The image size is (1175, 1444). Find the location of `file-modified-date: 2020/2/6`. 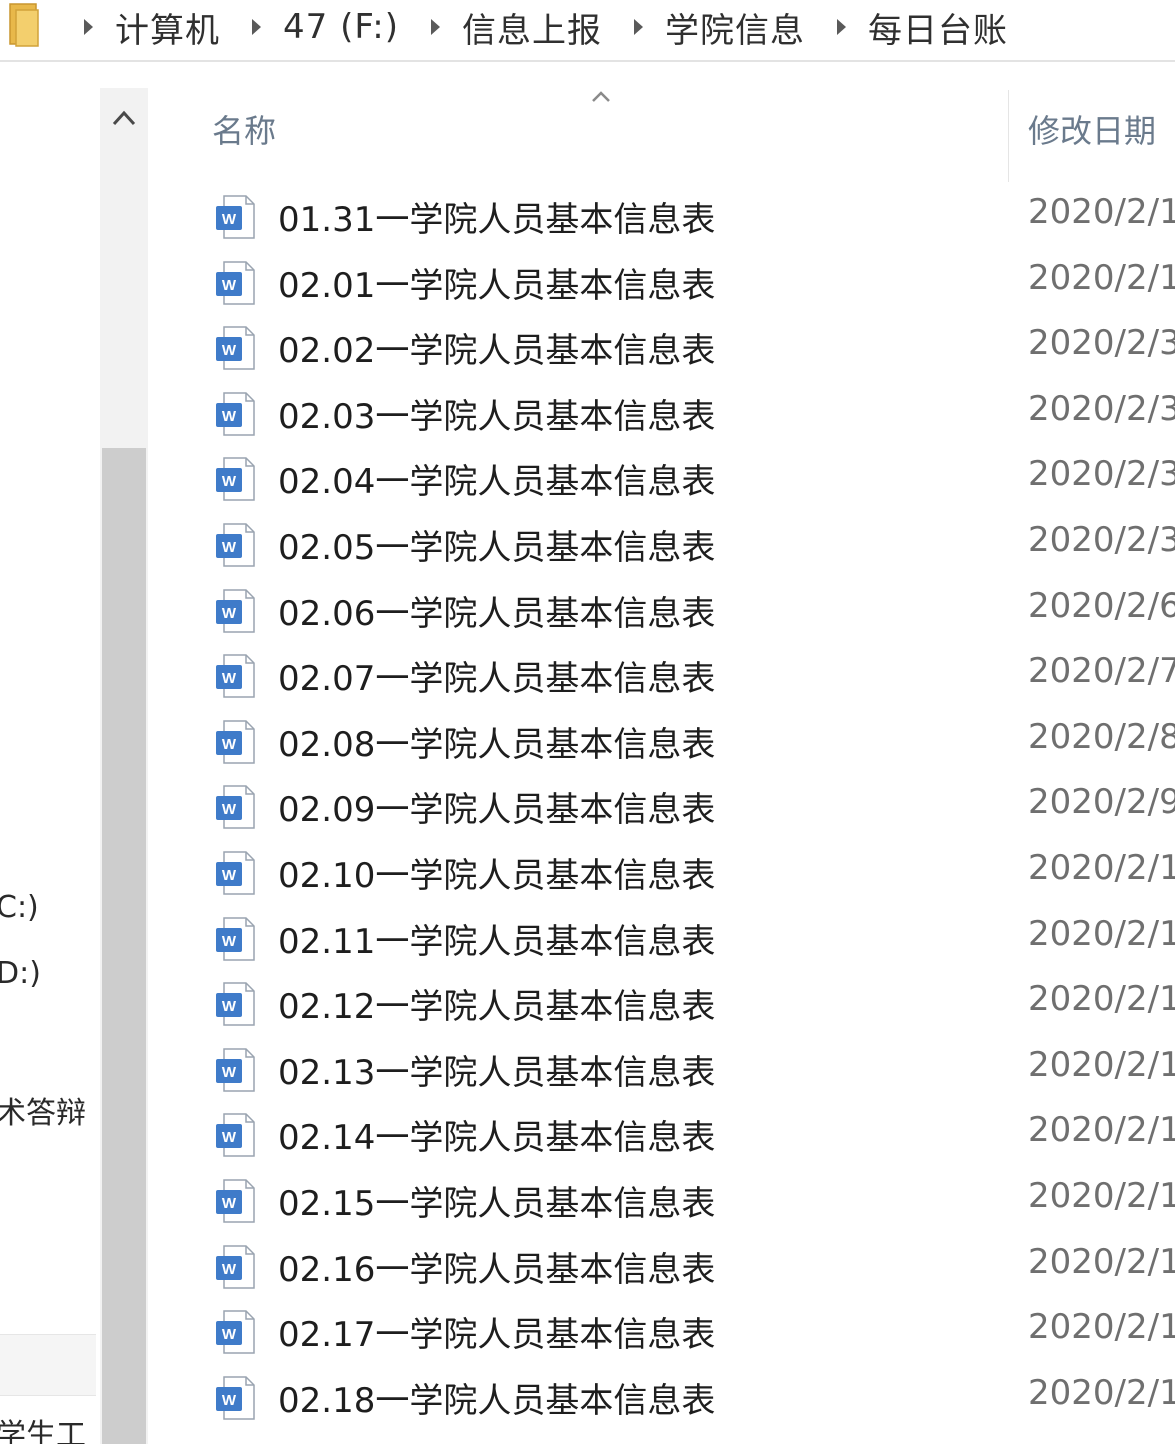

file-modified-date: 2020/2/6 is located at coordinates (1101, 605).